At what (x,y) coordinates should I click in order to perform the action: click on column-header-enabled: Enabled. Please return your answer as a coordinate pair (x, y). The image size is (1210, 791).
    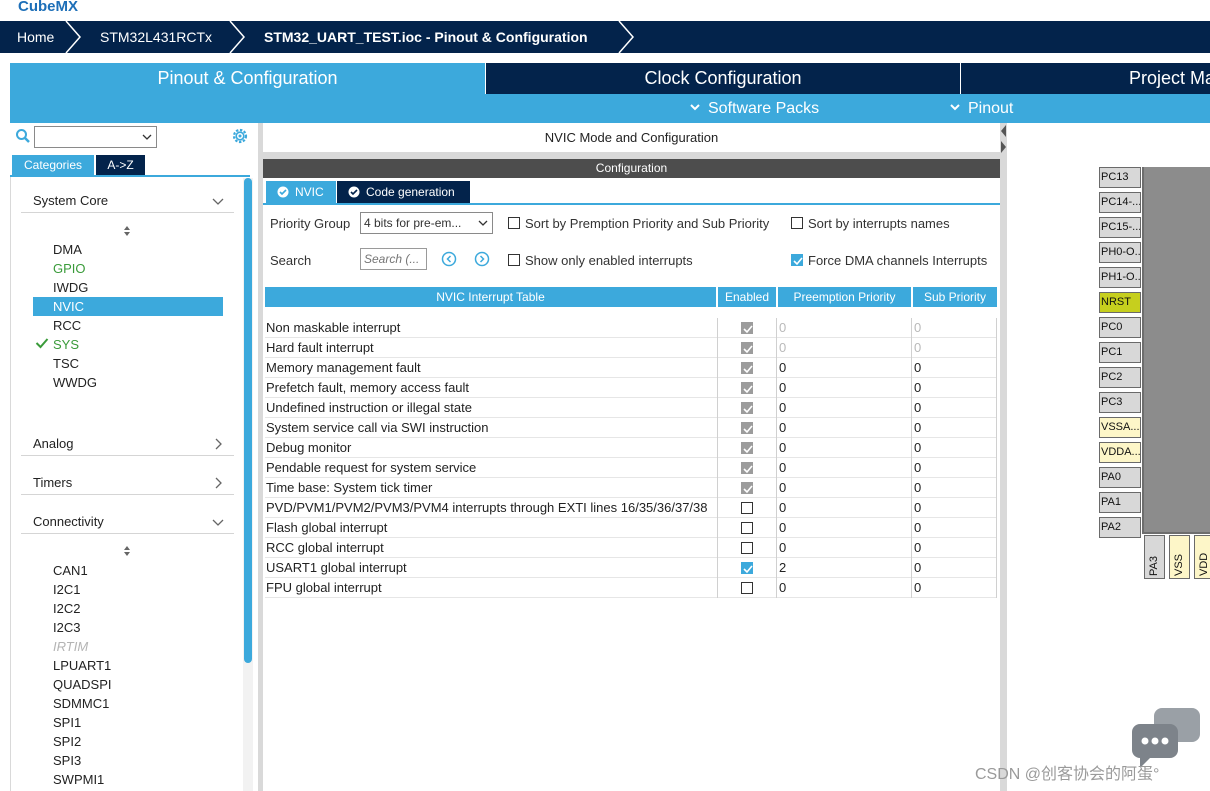
    Looking at the image, I should click on (747, 297).